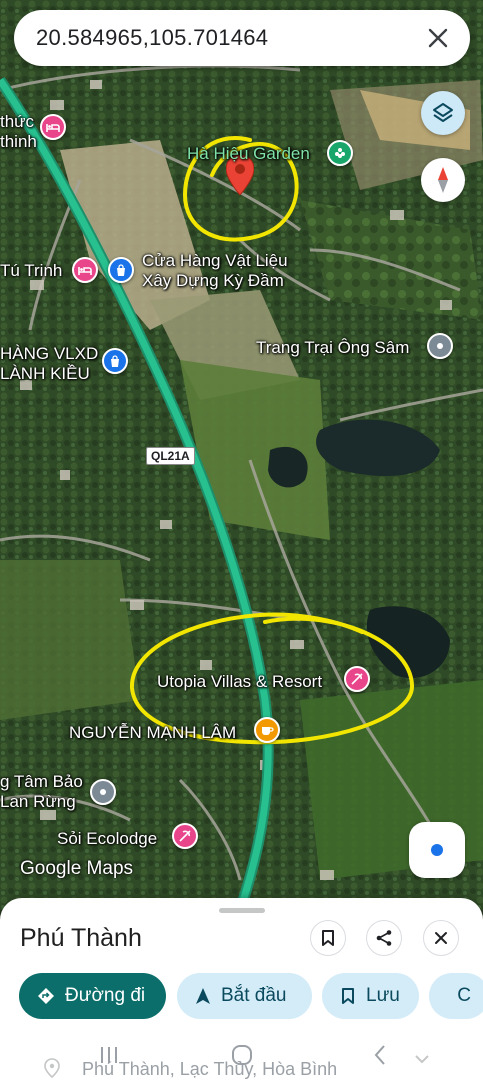 The height and width of the screenshot is (1080, 483). Describe the element at coordinates (332, 348) in the screenshot. I see `label-trang-trai-ong-sam: Trang Trại Ông Sâm` at that location.